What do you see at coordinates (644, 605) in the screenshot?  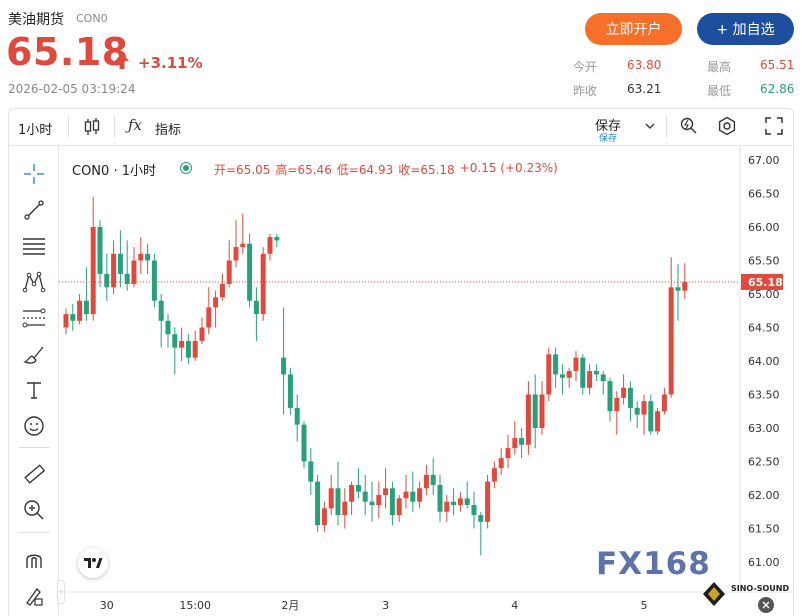 I see `time-tick-label: 5` at bounding box center [644, 605].